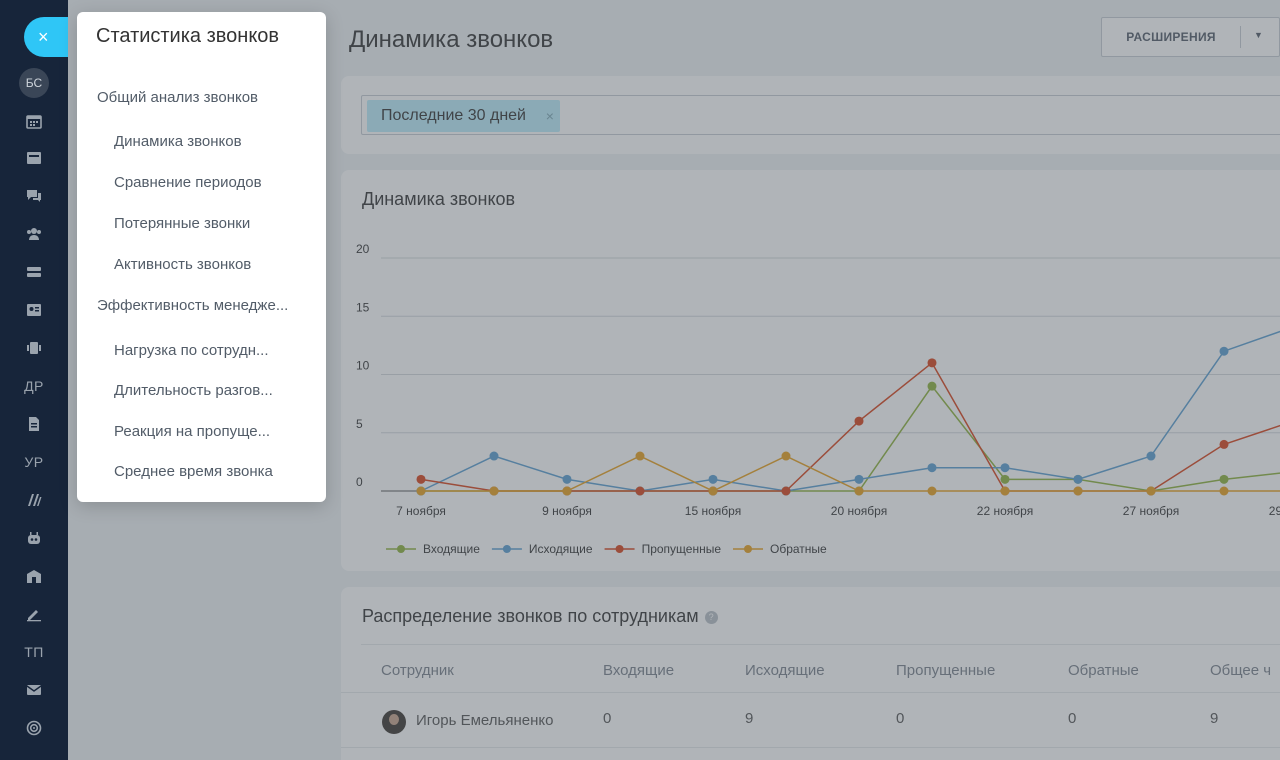 The height and width of the screenshot is (760, 1280). I want to click on help-icon: ?, so click(711, 617).